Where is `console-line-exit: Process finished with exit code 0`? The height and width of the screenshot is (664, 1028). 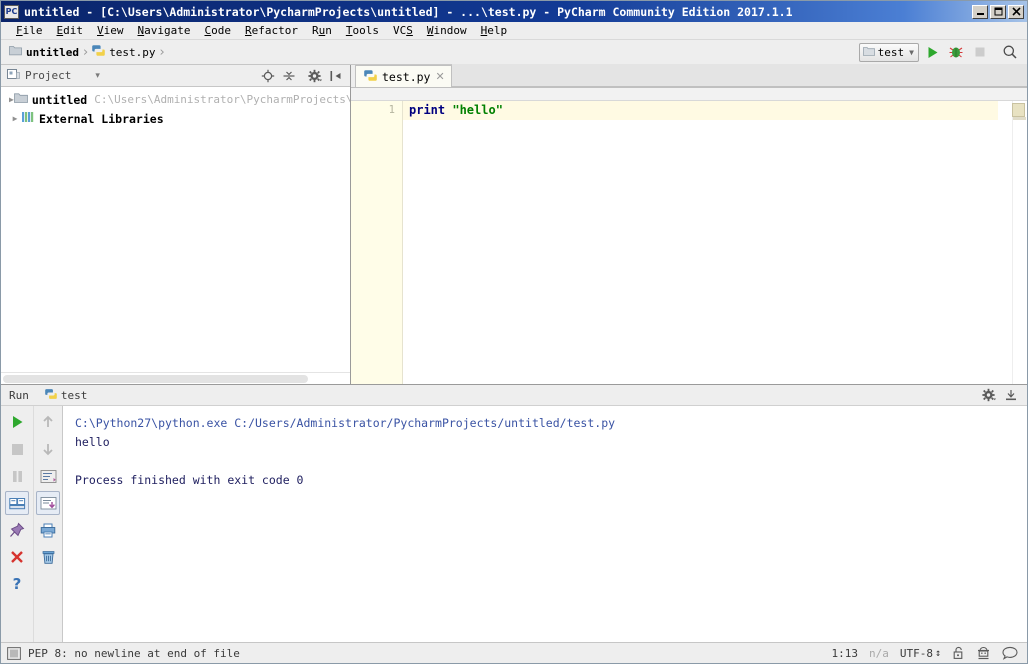
console-line-exit: Process finished with exit code 0 is located at coordinates (189, 480).